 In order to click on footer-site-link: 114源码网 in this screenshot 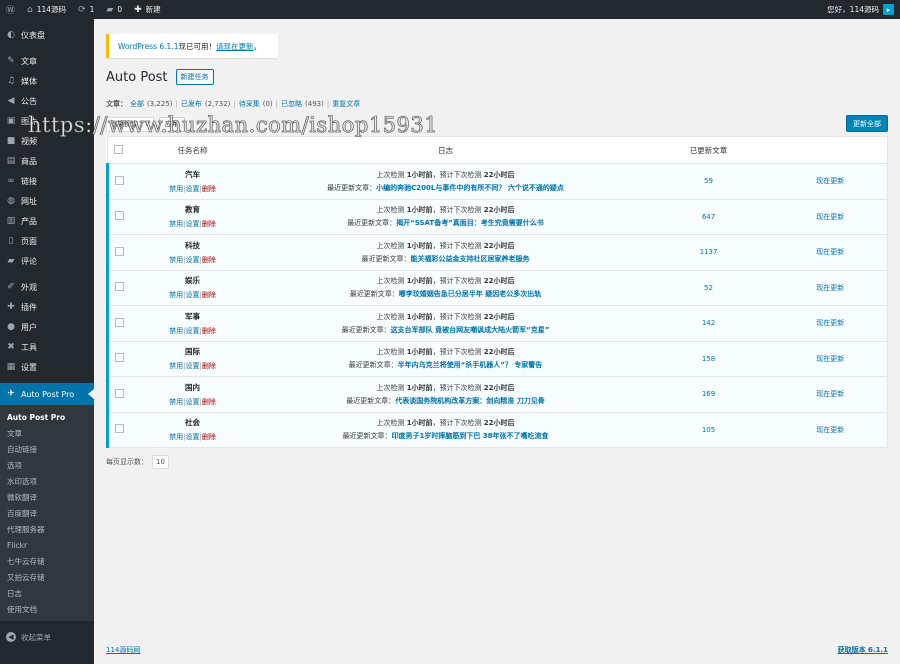, I will do `click(123, 650)`.